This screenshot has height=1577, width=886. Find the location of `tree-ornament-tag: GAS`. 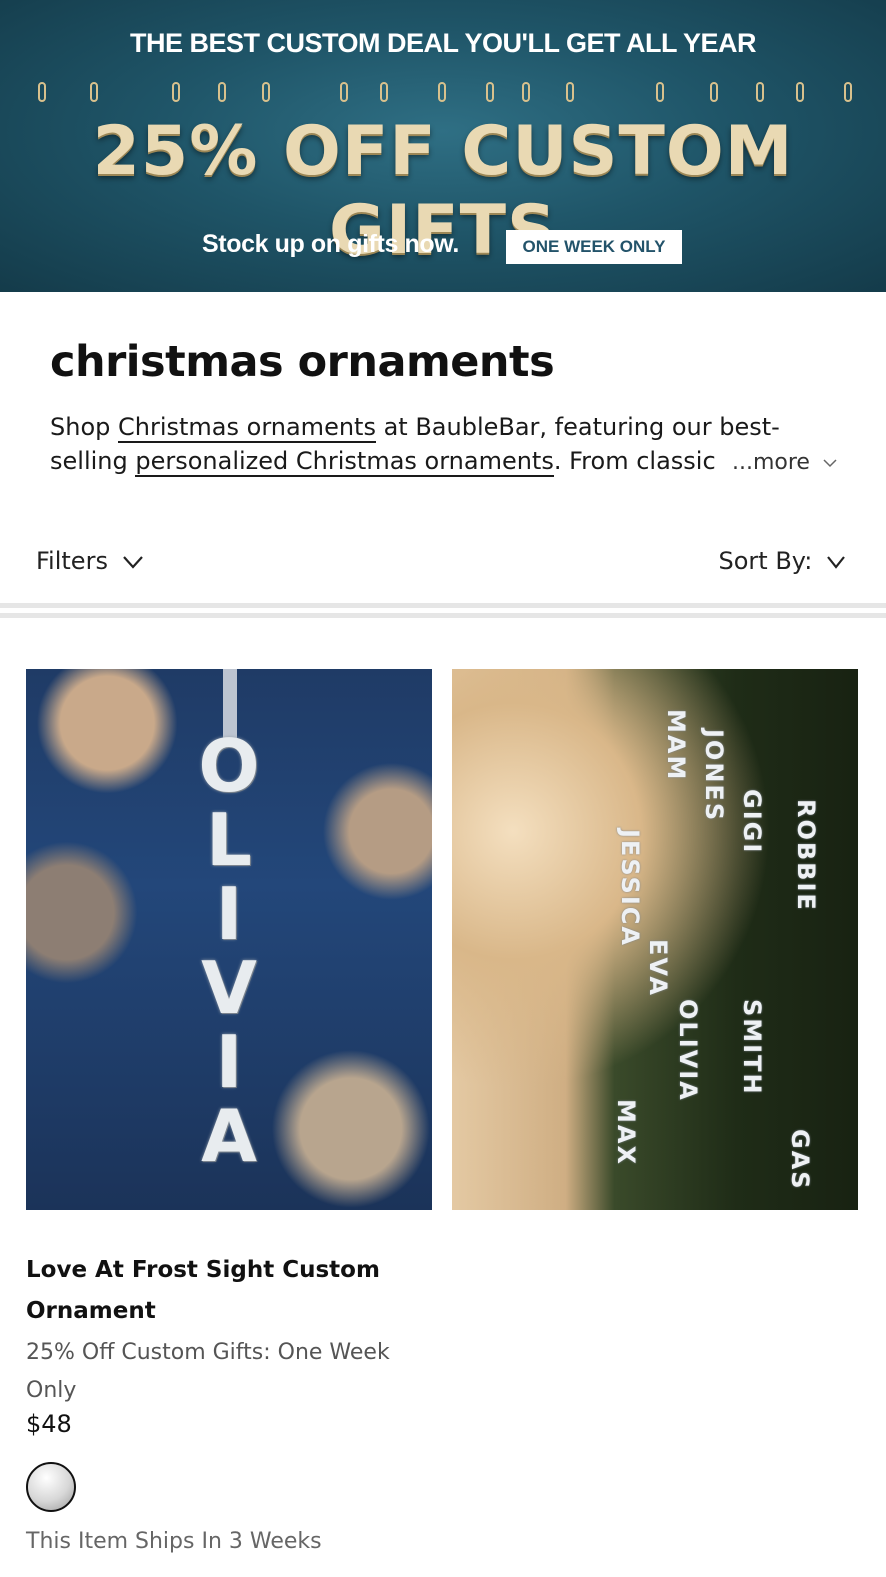

tree-ornament-tag: GAS is located at coordinates (800, 1160).